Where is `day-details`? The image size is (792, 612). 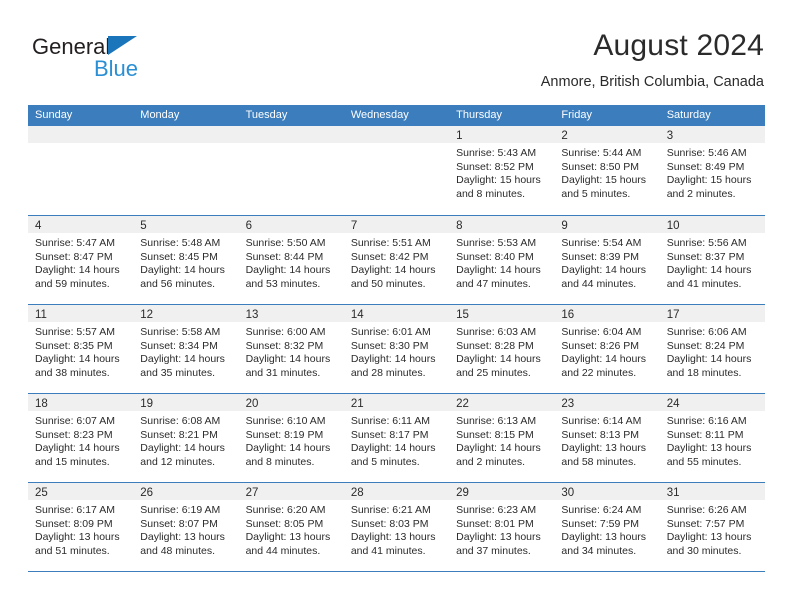 day-details is located at coordinates (185, 145).